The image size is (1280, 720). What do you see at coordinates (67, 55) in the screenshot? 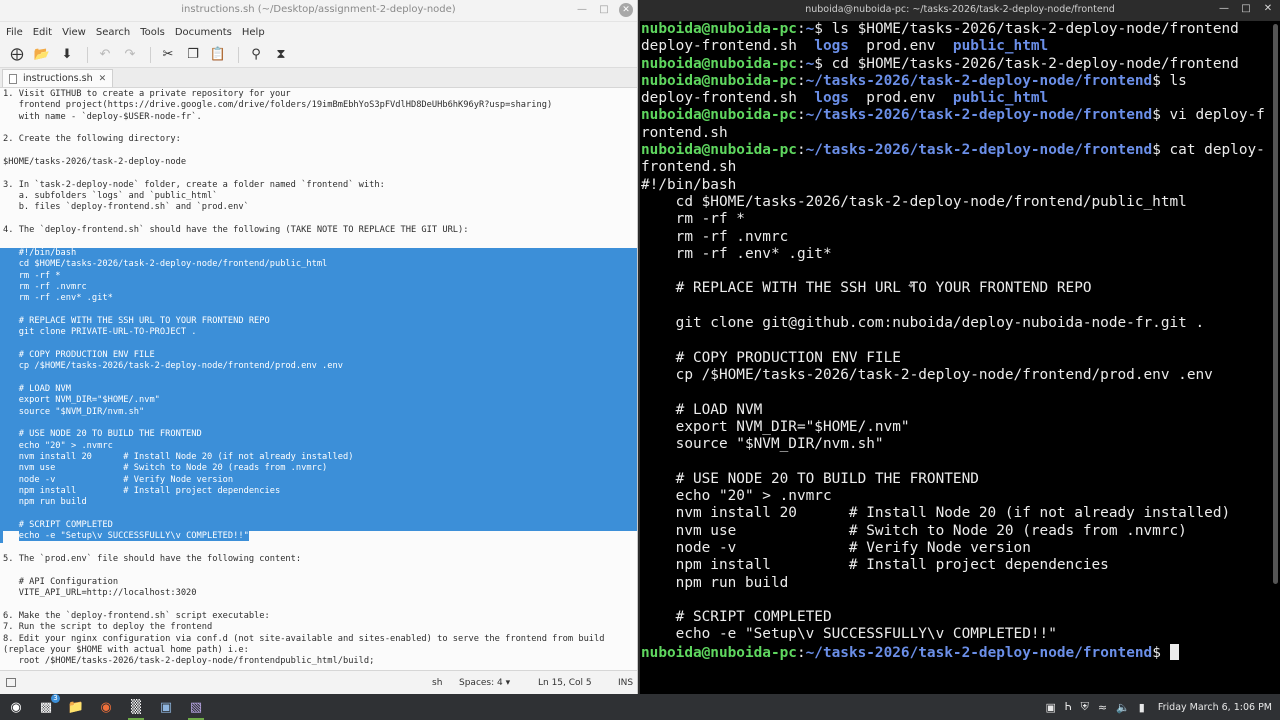
I see `save-icon: ⬇` at bounding box center [67, 55].